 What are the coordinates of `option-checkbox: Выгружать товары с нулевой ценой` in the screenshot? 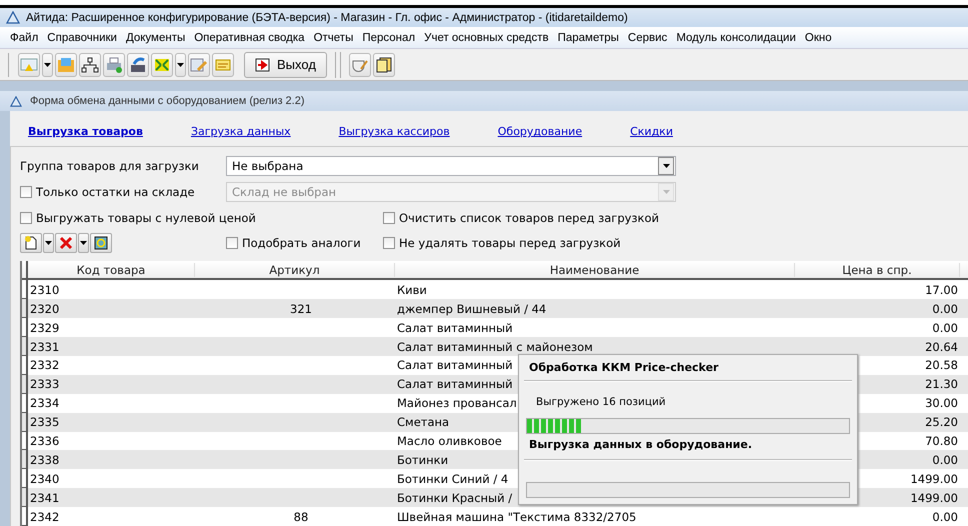 It's located at (201, 217).